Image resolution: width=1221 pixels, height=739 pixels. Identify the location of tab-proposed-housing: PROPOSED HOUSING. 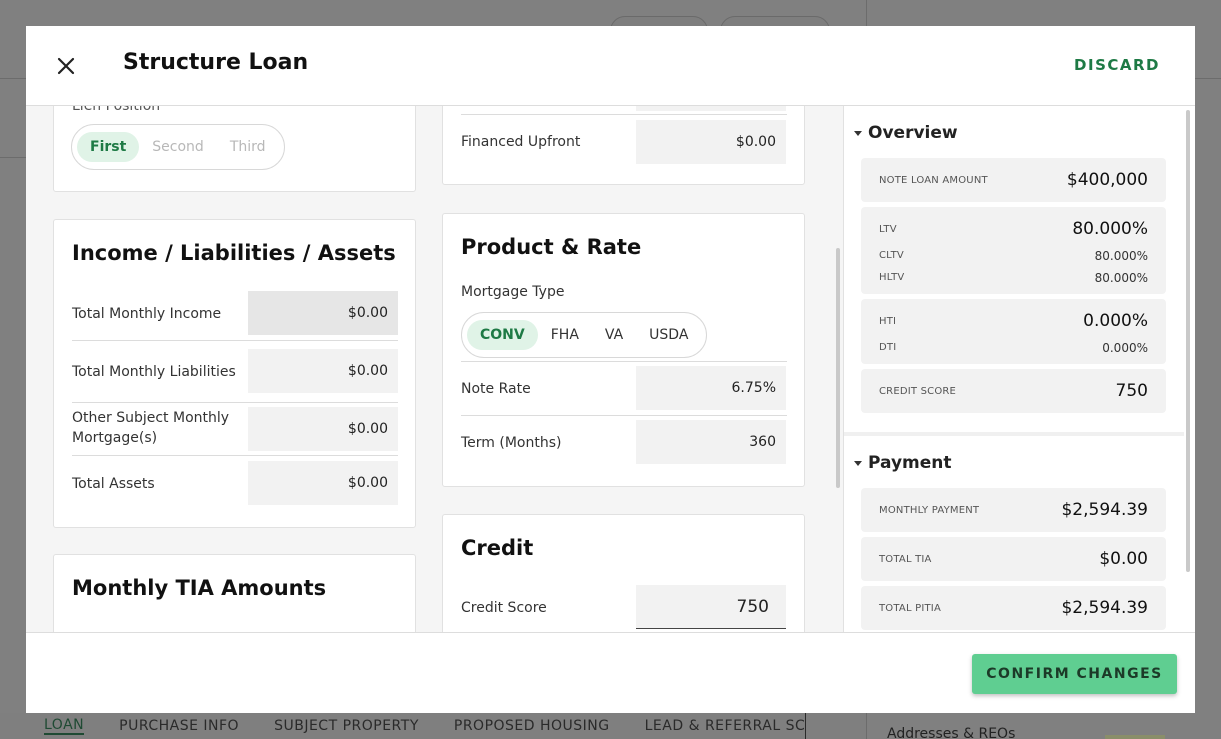
(532, 726).